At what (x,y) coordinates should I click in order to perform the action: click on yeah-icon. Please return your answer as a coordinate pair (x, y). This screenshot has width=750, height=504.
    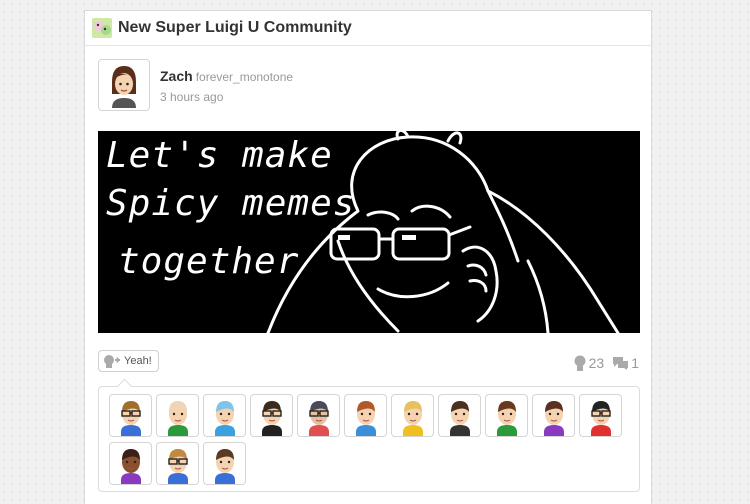
    Looking at the image, I should click on (112, 361).